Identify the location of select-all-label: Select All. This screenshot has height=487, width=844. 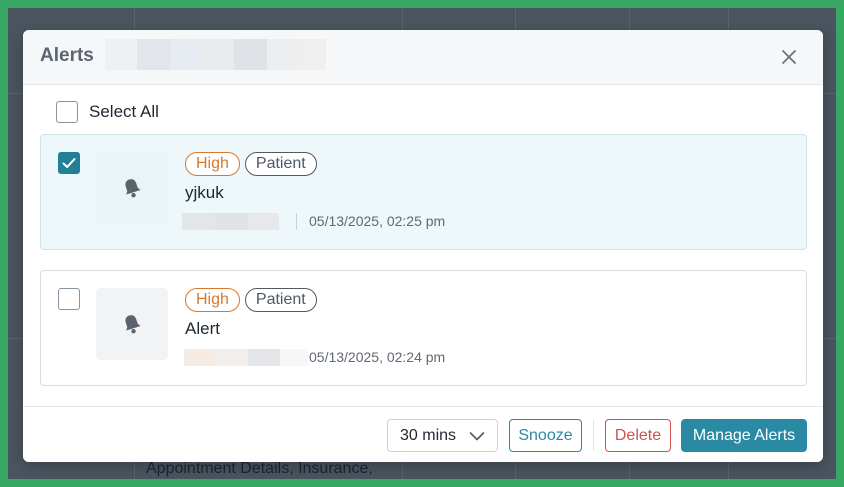
(124, 111).